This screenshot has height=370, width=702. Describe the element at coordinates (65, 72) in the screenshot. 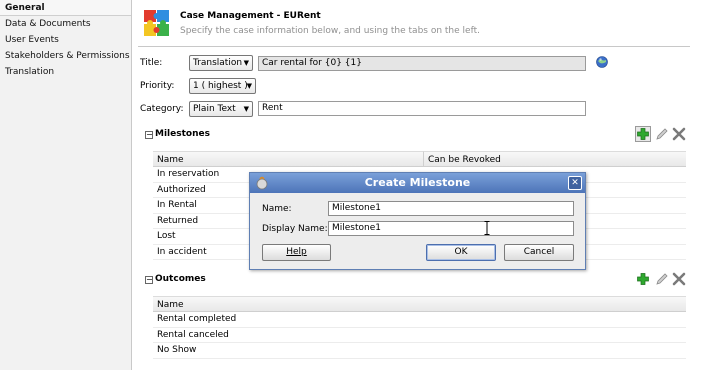

I see `sidebar-item-translation: Translation` at that location.